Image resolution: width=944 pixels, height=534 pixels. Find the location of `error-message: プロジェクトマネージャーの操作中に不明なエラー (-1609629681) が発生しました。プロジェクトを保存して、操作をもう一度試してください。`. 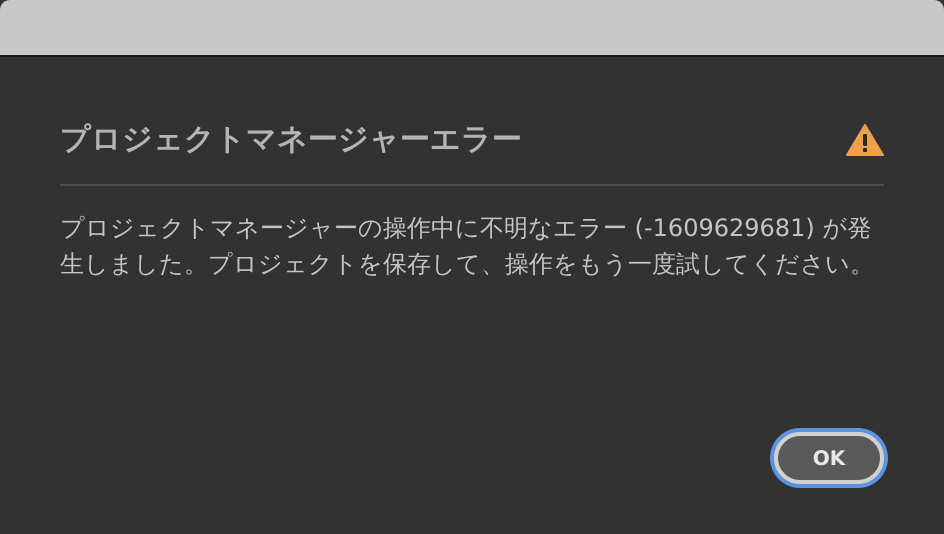

error-message: プロジェクトマネージャーの操作中に不明なエラー (-1609629681) が発生しました。プロジェクトを保存して、操作をもう一度試してください。 is located at coordinates (467, 246).